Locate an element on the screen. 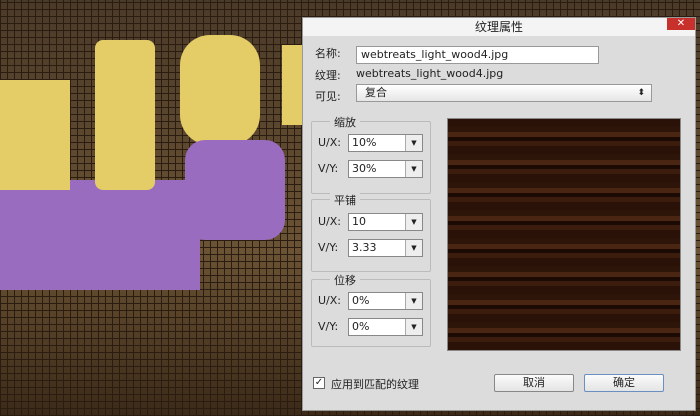  visible-value: 复合 is located at coordinates (376, 92).